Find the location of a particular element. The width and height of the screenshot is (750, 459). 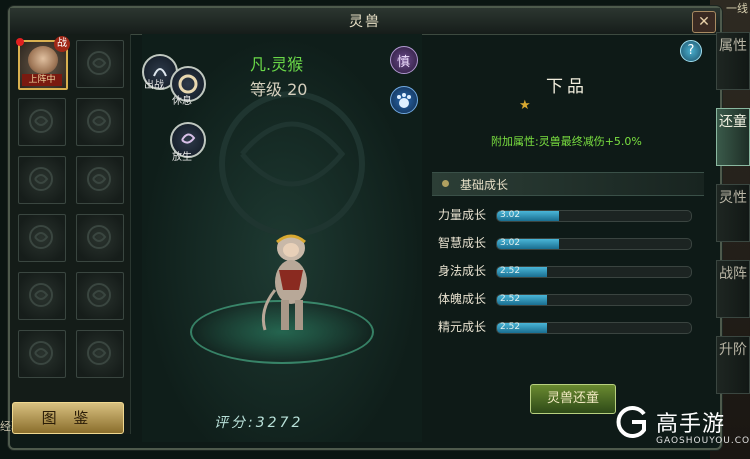

release-label: 放生 is located at coordinates (182, 157).